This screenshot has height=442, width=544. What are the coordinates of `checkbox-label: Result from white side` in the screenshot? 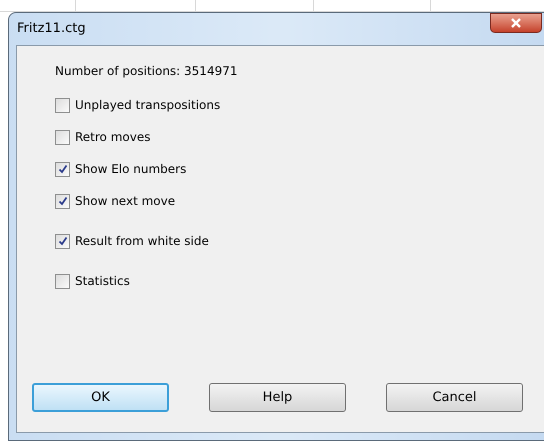 It's located at (142, 241).